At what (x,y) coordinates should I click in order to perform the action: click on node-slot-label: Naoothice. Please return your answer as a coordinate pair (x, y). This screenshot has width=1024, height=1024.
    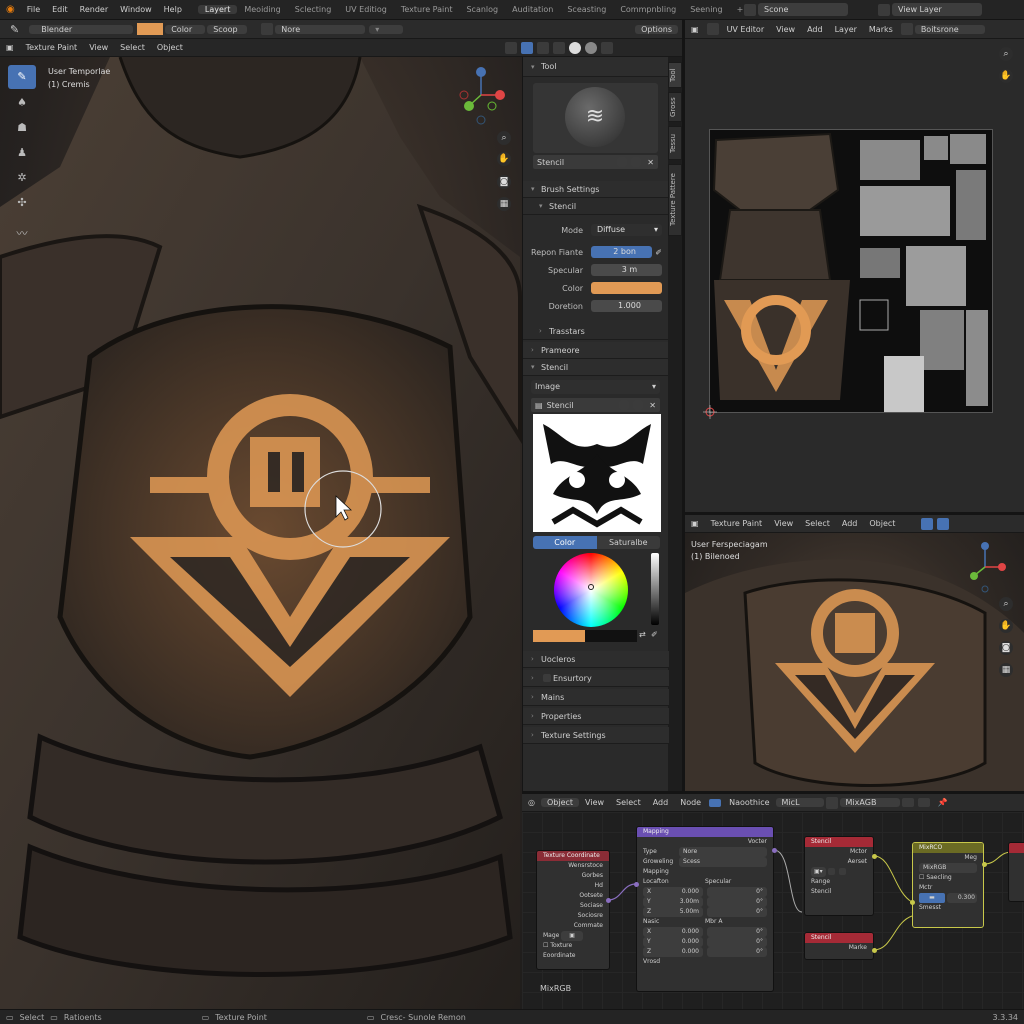
    Looking at the image, I should click on (749, 802).